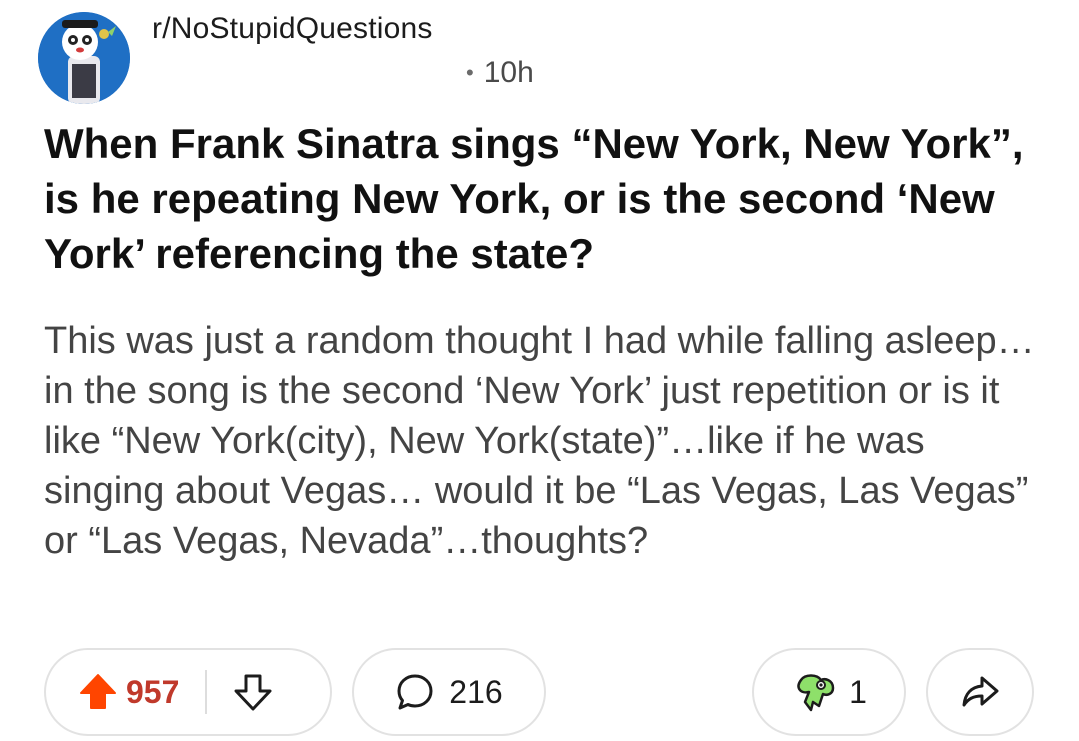  I want to click on award-icon, so click(815, 692).